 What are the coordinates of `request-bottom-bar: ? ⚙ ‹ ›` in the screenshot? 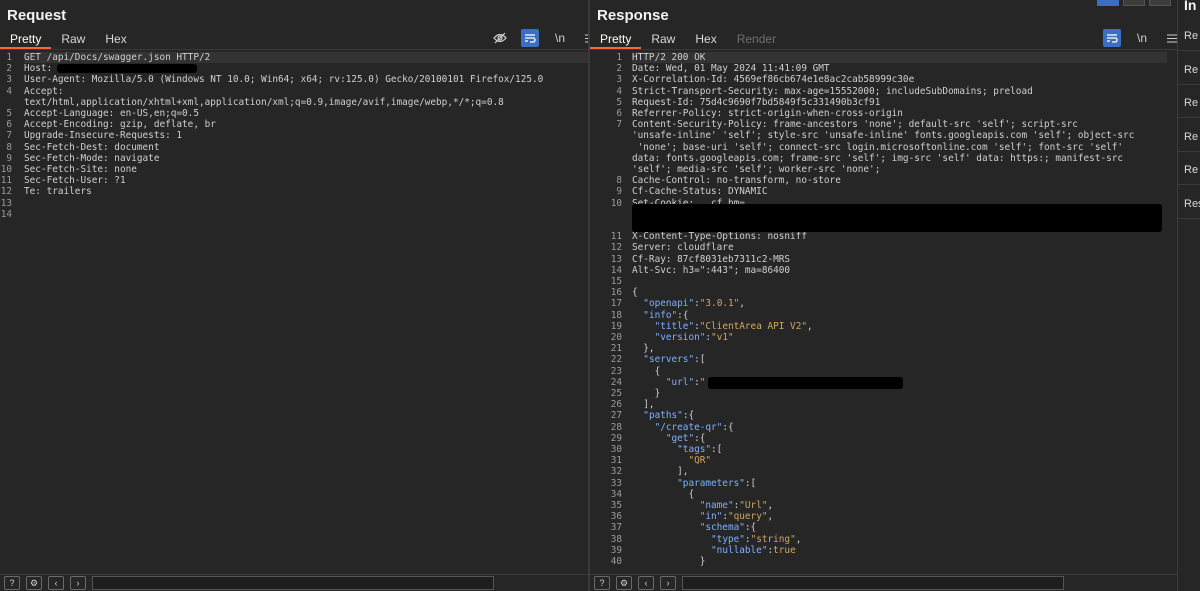 It's located at (294, 582).